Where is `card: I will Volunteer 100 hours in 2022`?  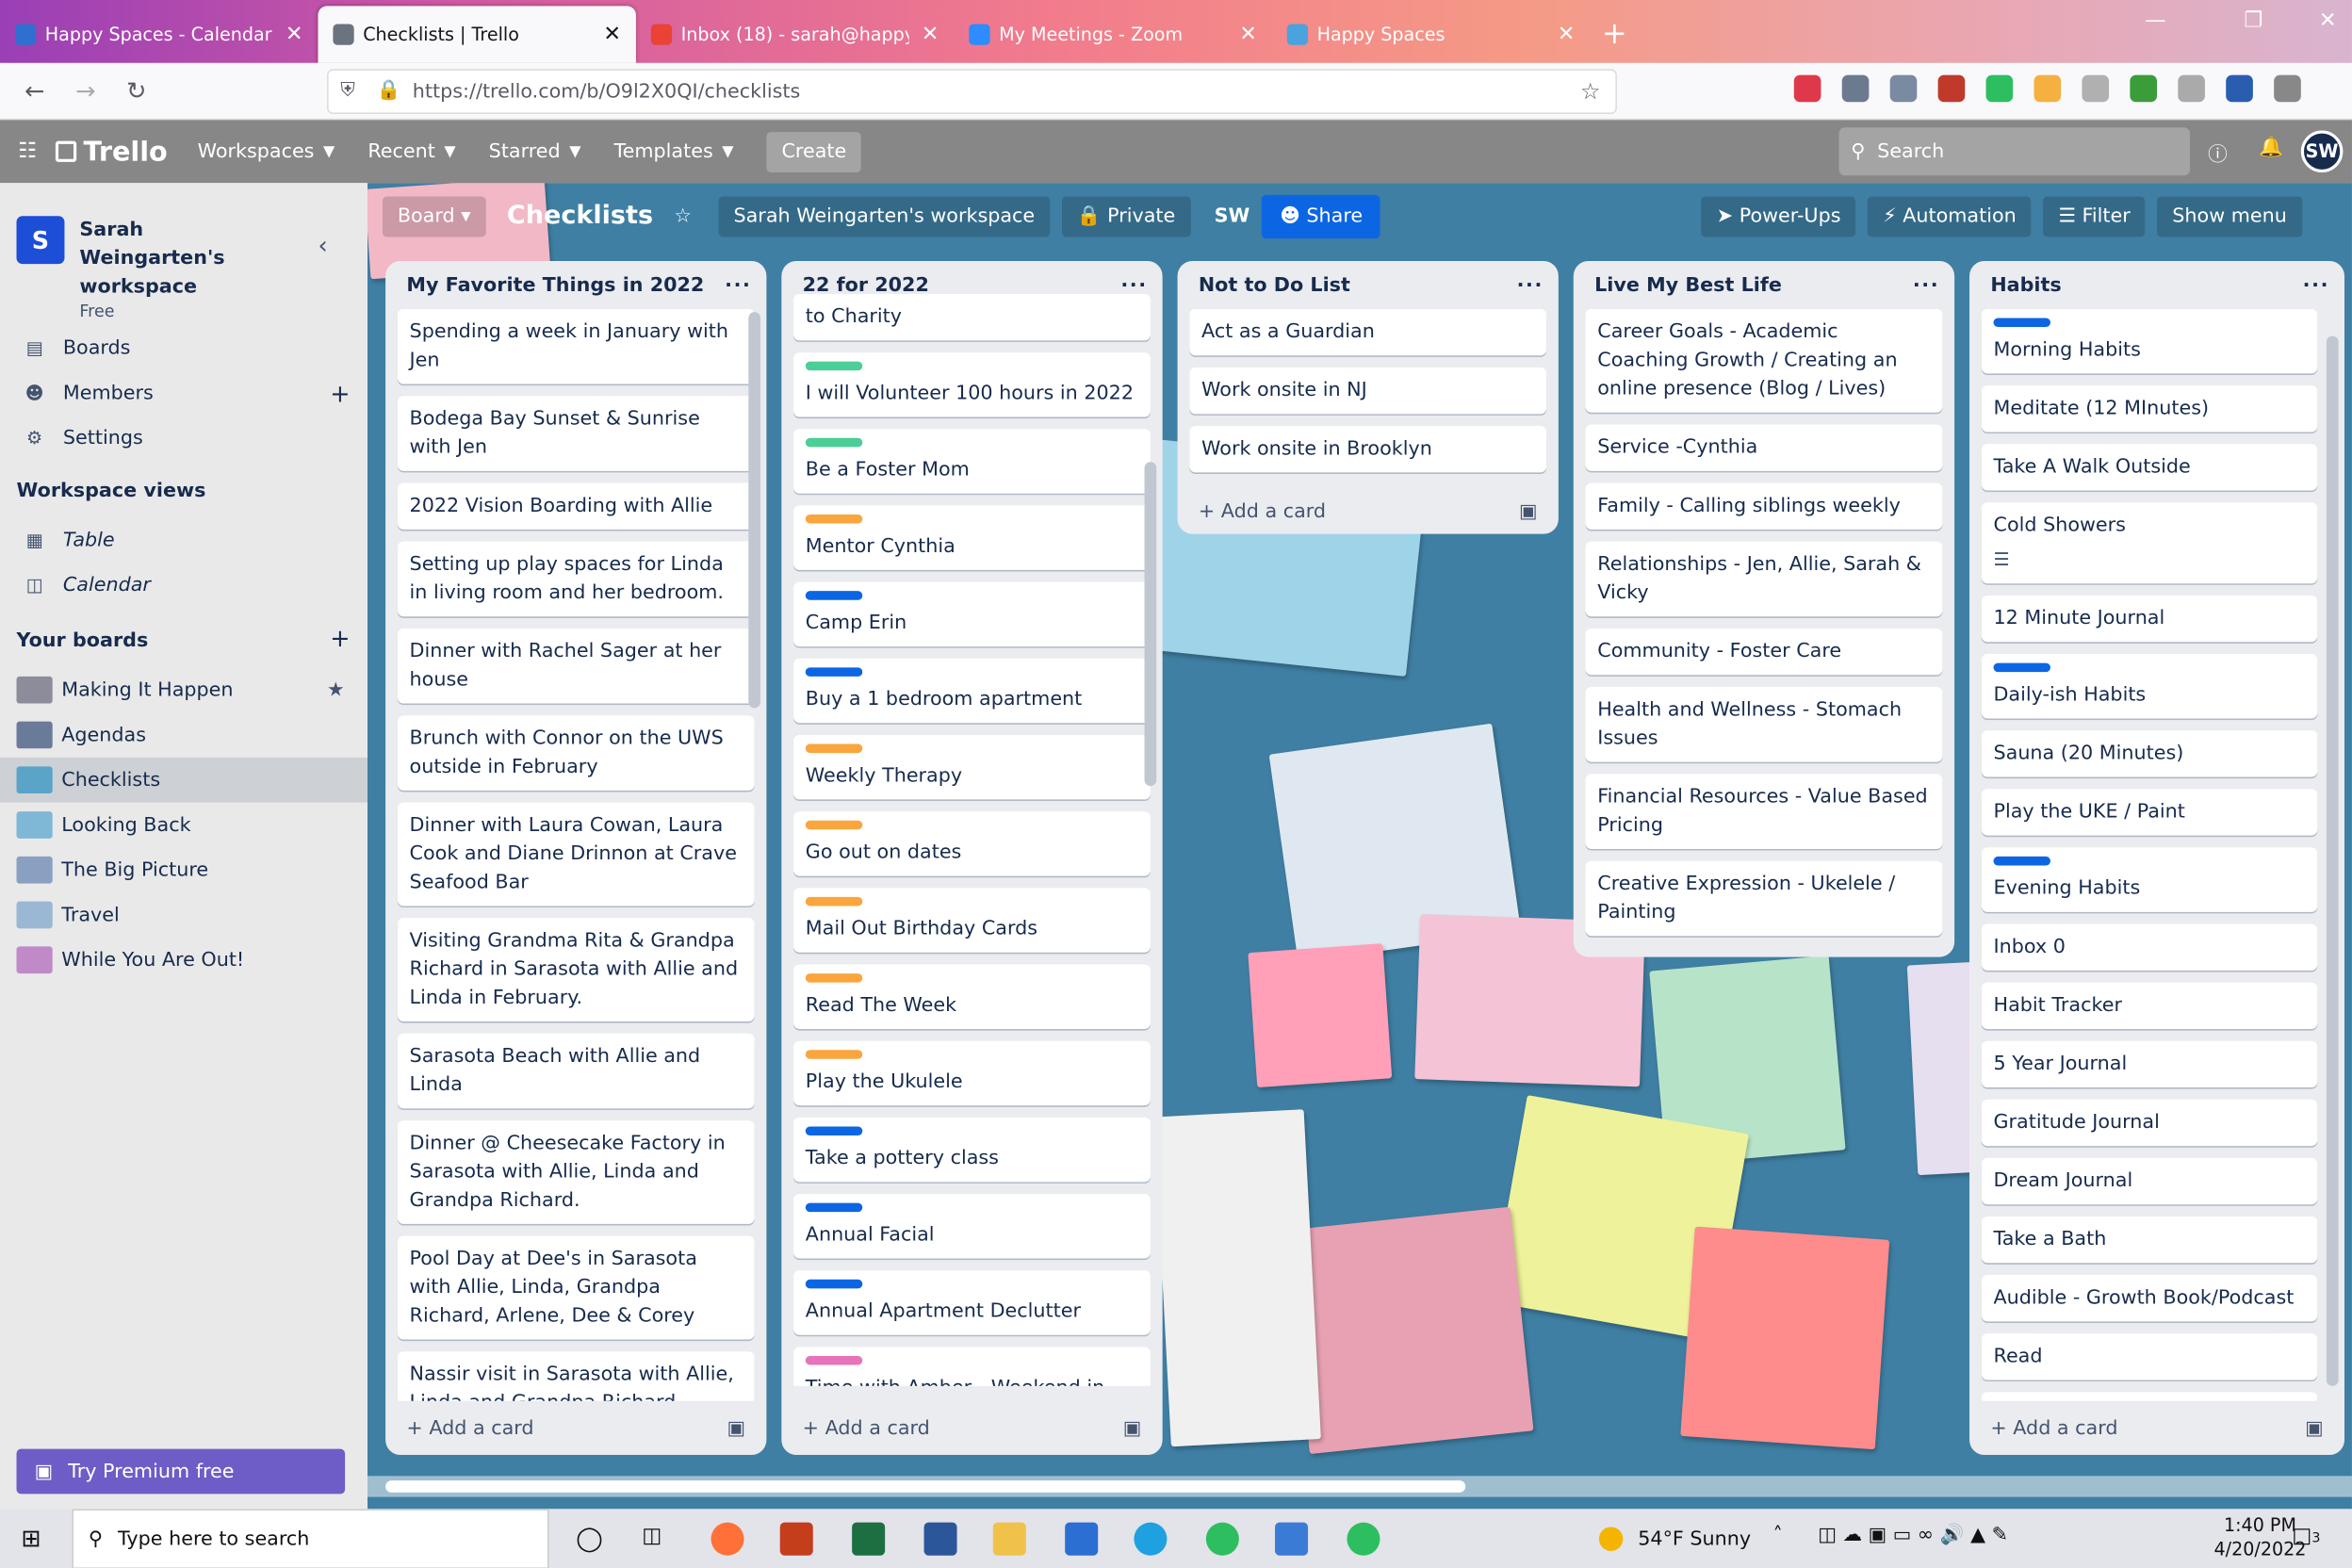
card: I will Volunteer 100 hours in 2022 is located at coordinates (972, 385).